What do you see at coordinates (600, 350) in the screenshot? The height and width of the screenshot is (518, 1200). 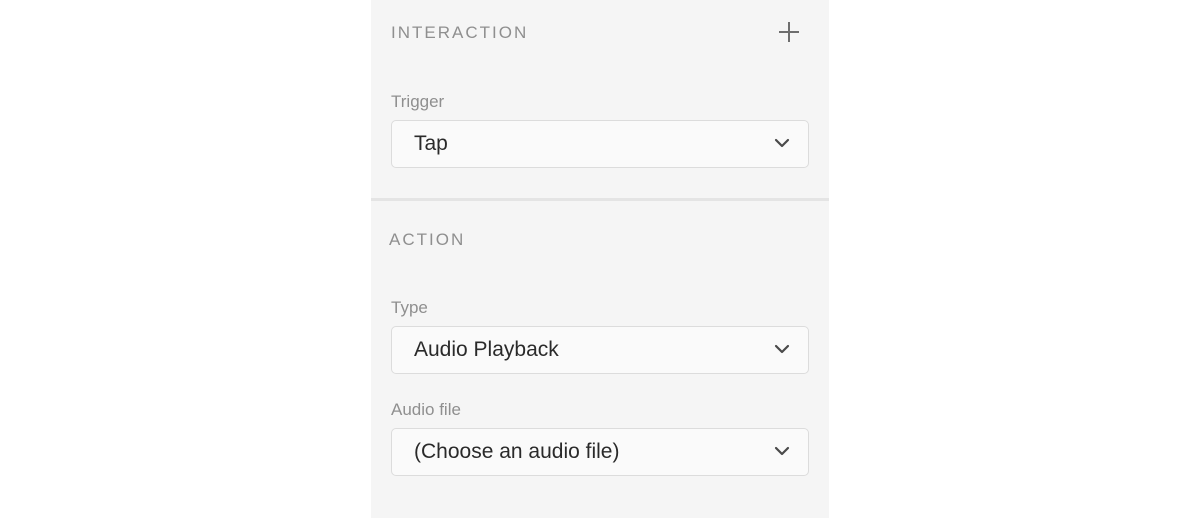 I see `type-dropdown: Audio Playback` at bounding box center [600, 350].